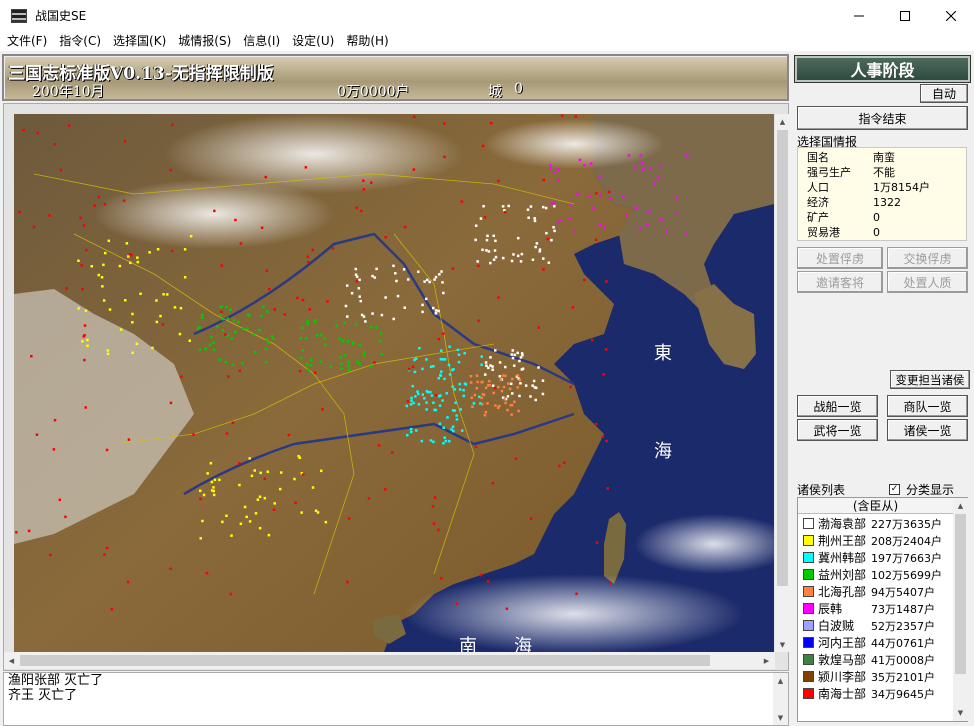 This screenshot has height=726, width=974. What do you see at coordinates (930, 379) in the screenshot?
I see `change-lord-button: 变更担当诸侯` at bounding box center [930, 379].